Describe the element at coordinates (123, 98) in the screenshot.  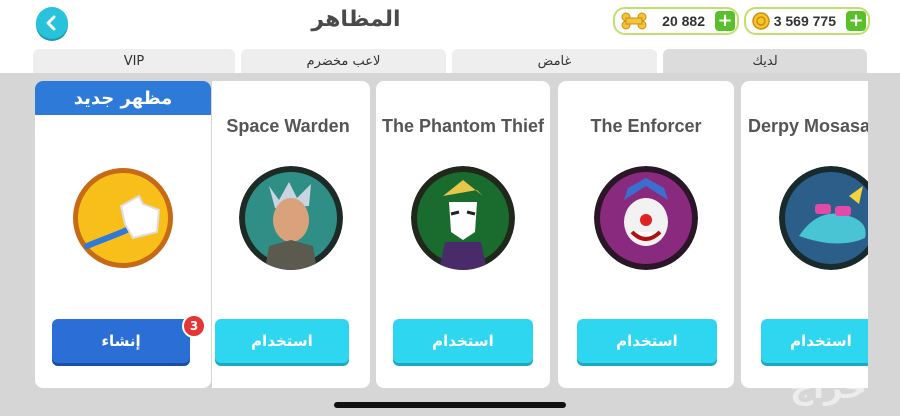
I see `new-skin-header: مظهر جديد` at that location.